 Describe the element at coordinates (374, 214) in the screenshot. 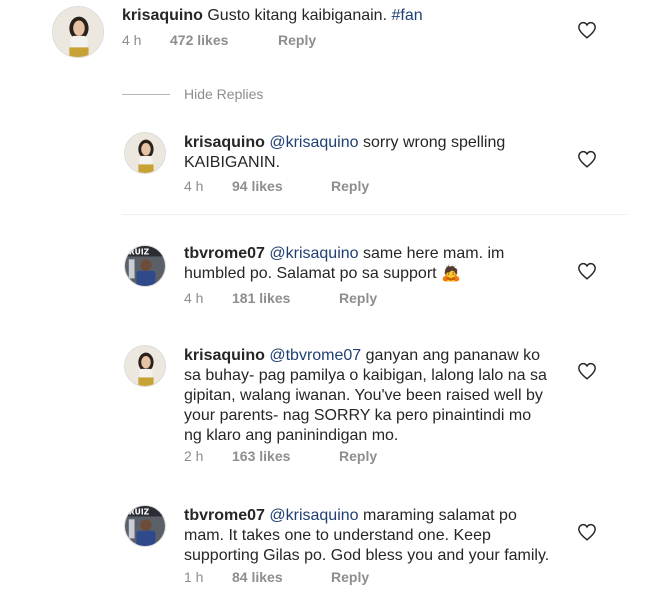

I see `divider` at that location.